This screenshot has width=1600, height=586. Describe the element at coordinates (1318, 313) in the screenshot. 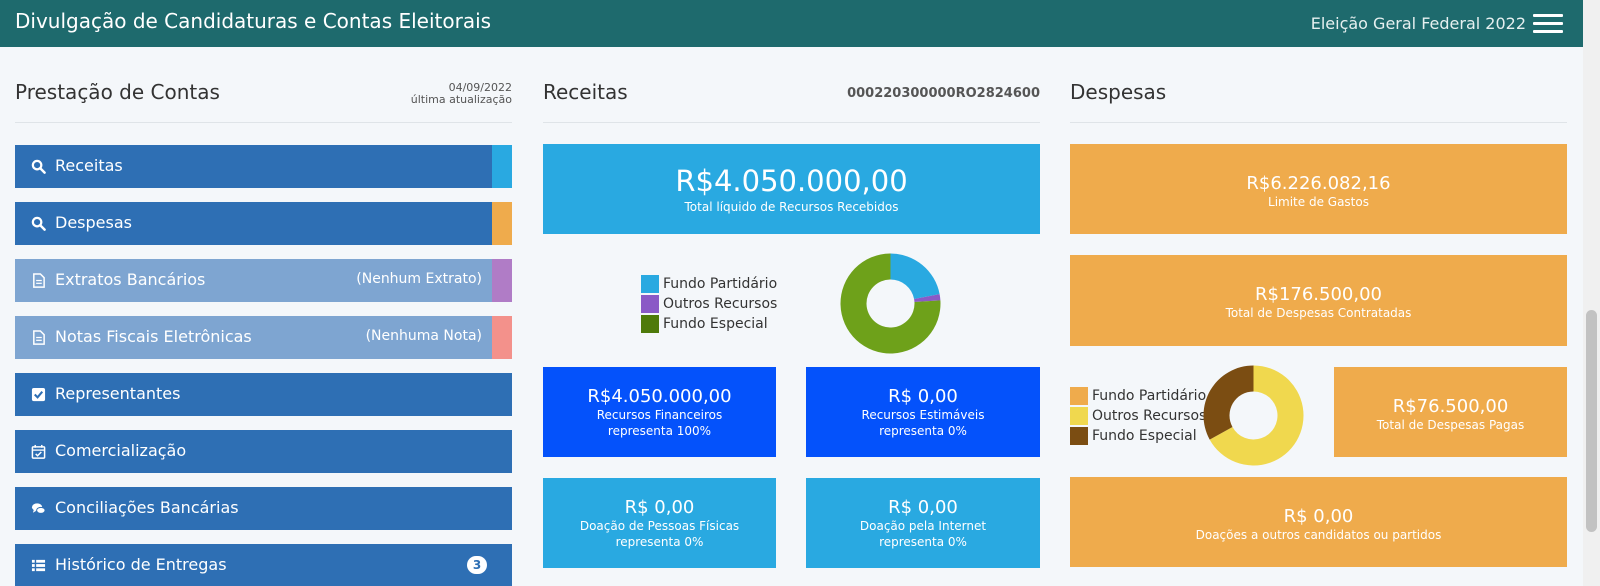

I see `card-label: Total de Despesas Contratadas` at that location.